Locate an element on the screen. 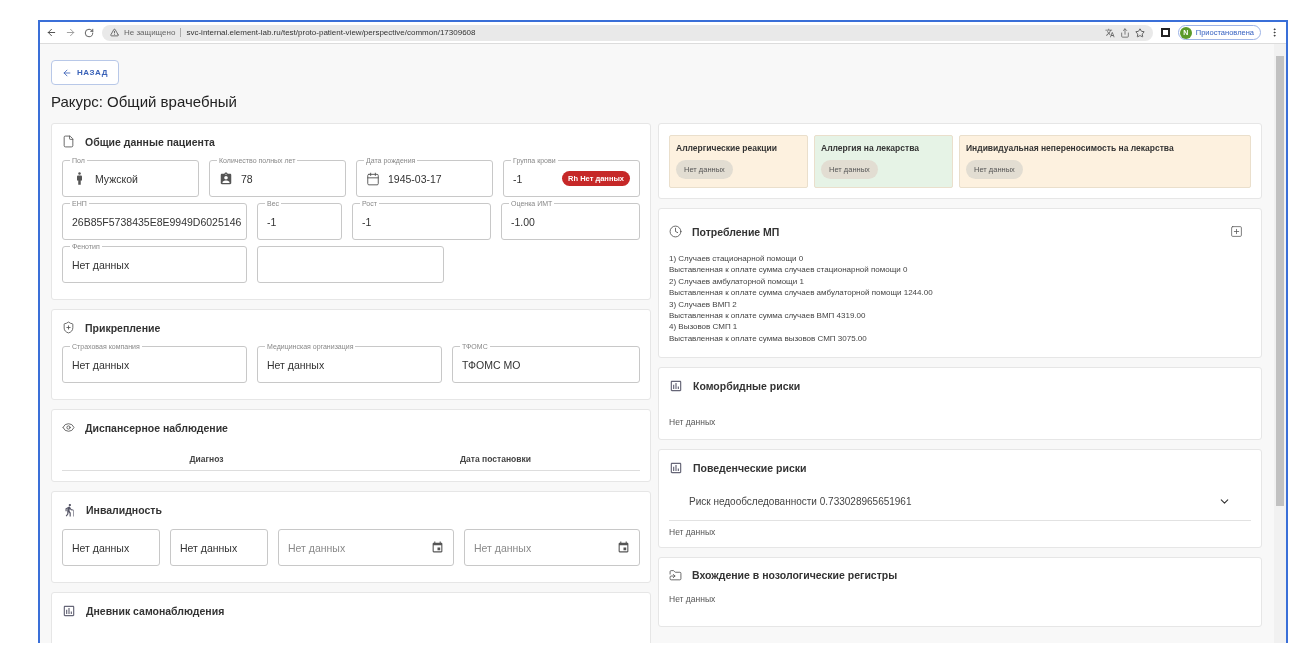  column-header: Диагноз is located at coordinates (206, 459).